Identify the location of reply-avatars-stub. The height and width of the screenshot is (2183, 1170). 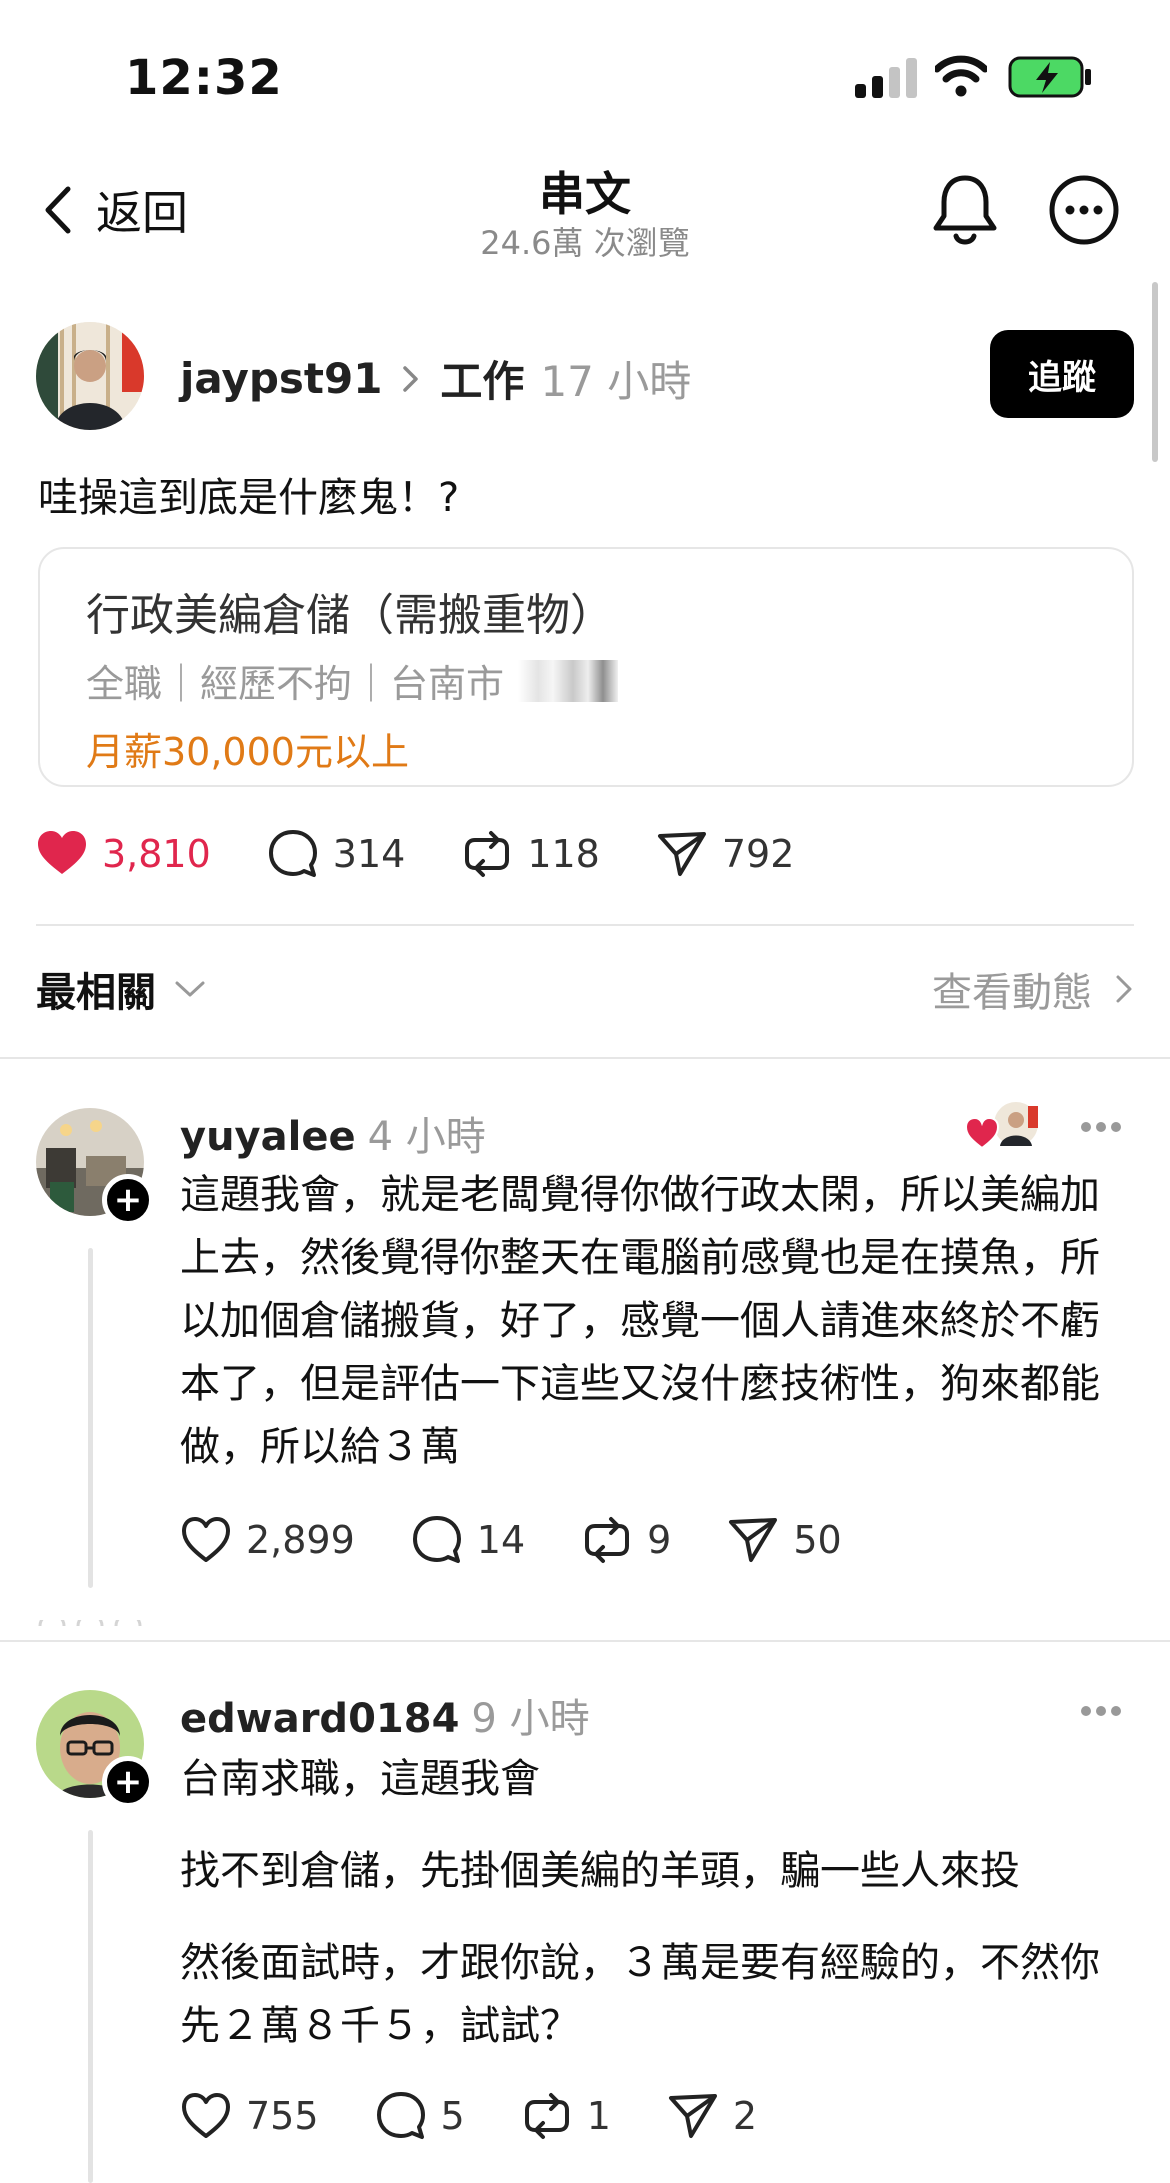
(90, 1623).